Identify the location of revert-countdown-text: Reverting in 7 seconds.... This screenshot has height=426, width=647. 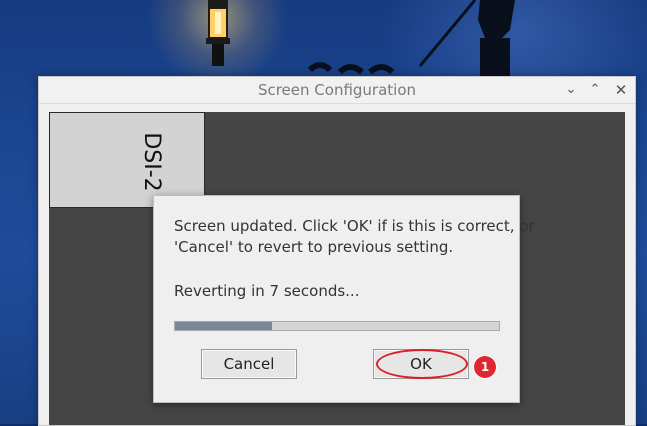
(267, 291).